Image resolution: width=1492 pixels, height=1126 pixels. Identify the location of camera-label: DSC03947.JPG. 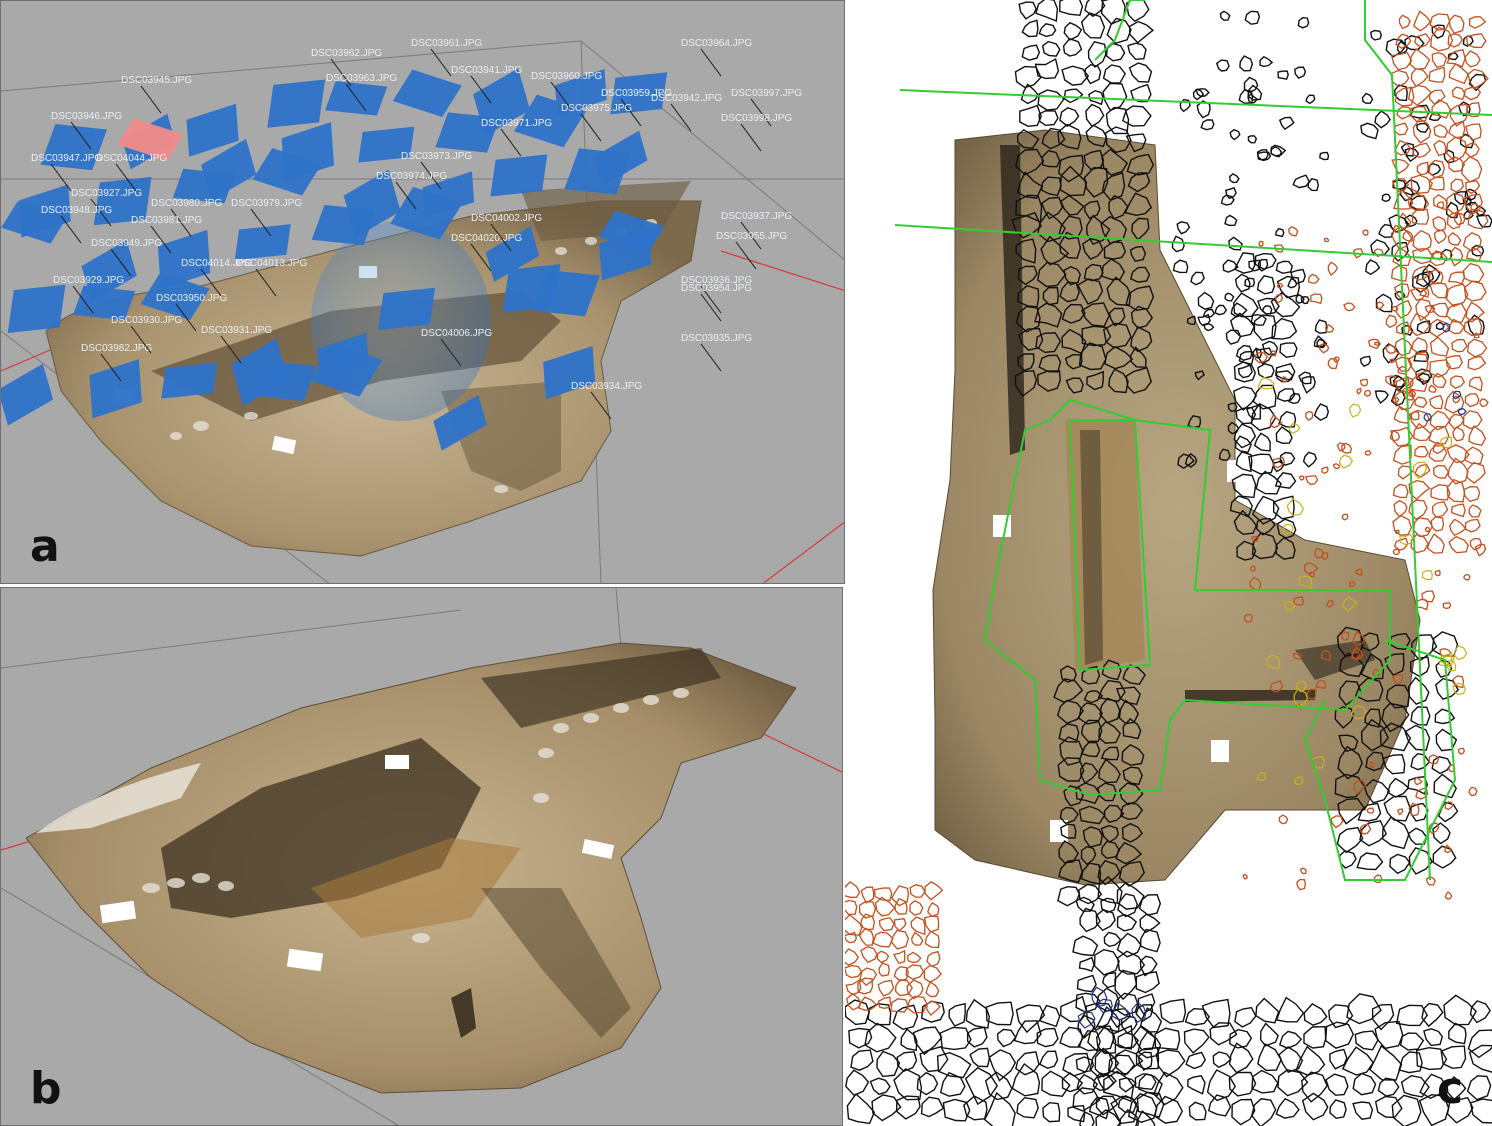
(66, 158).